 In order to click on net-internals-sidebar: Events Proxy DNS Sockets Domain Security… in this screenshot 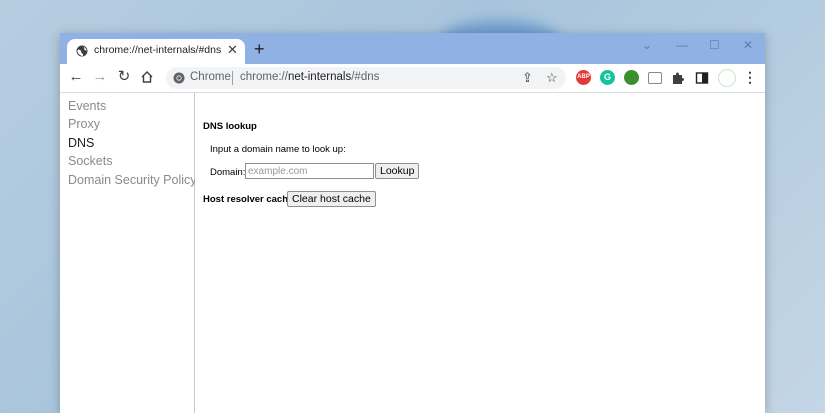, I will do `click(128, 253)`.